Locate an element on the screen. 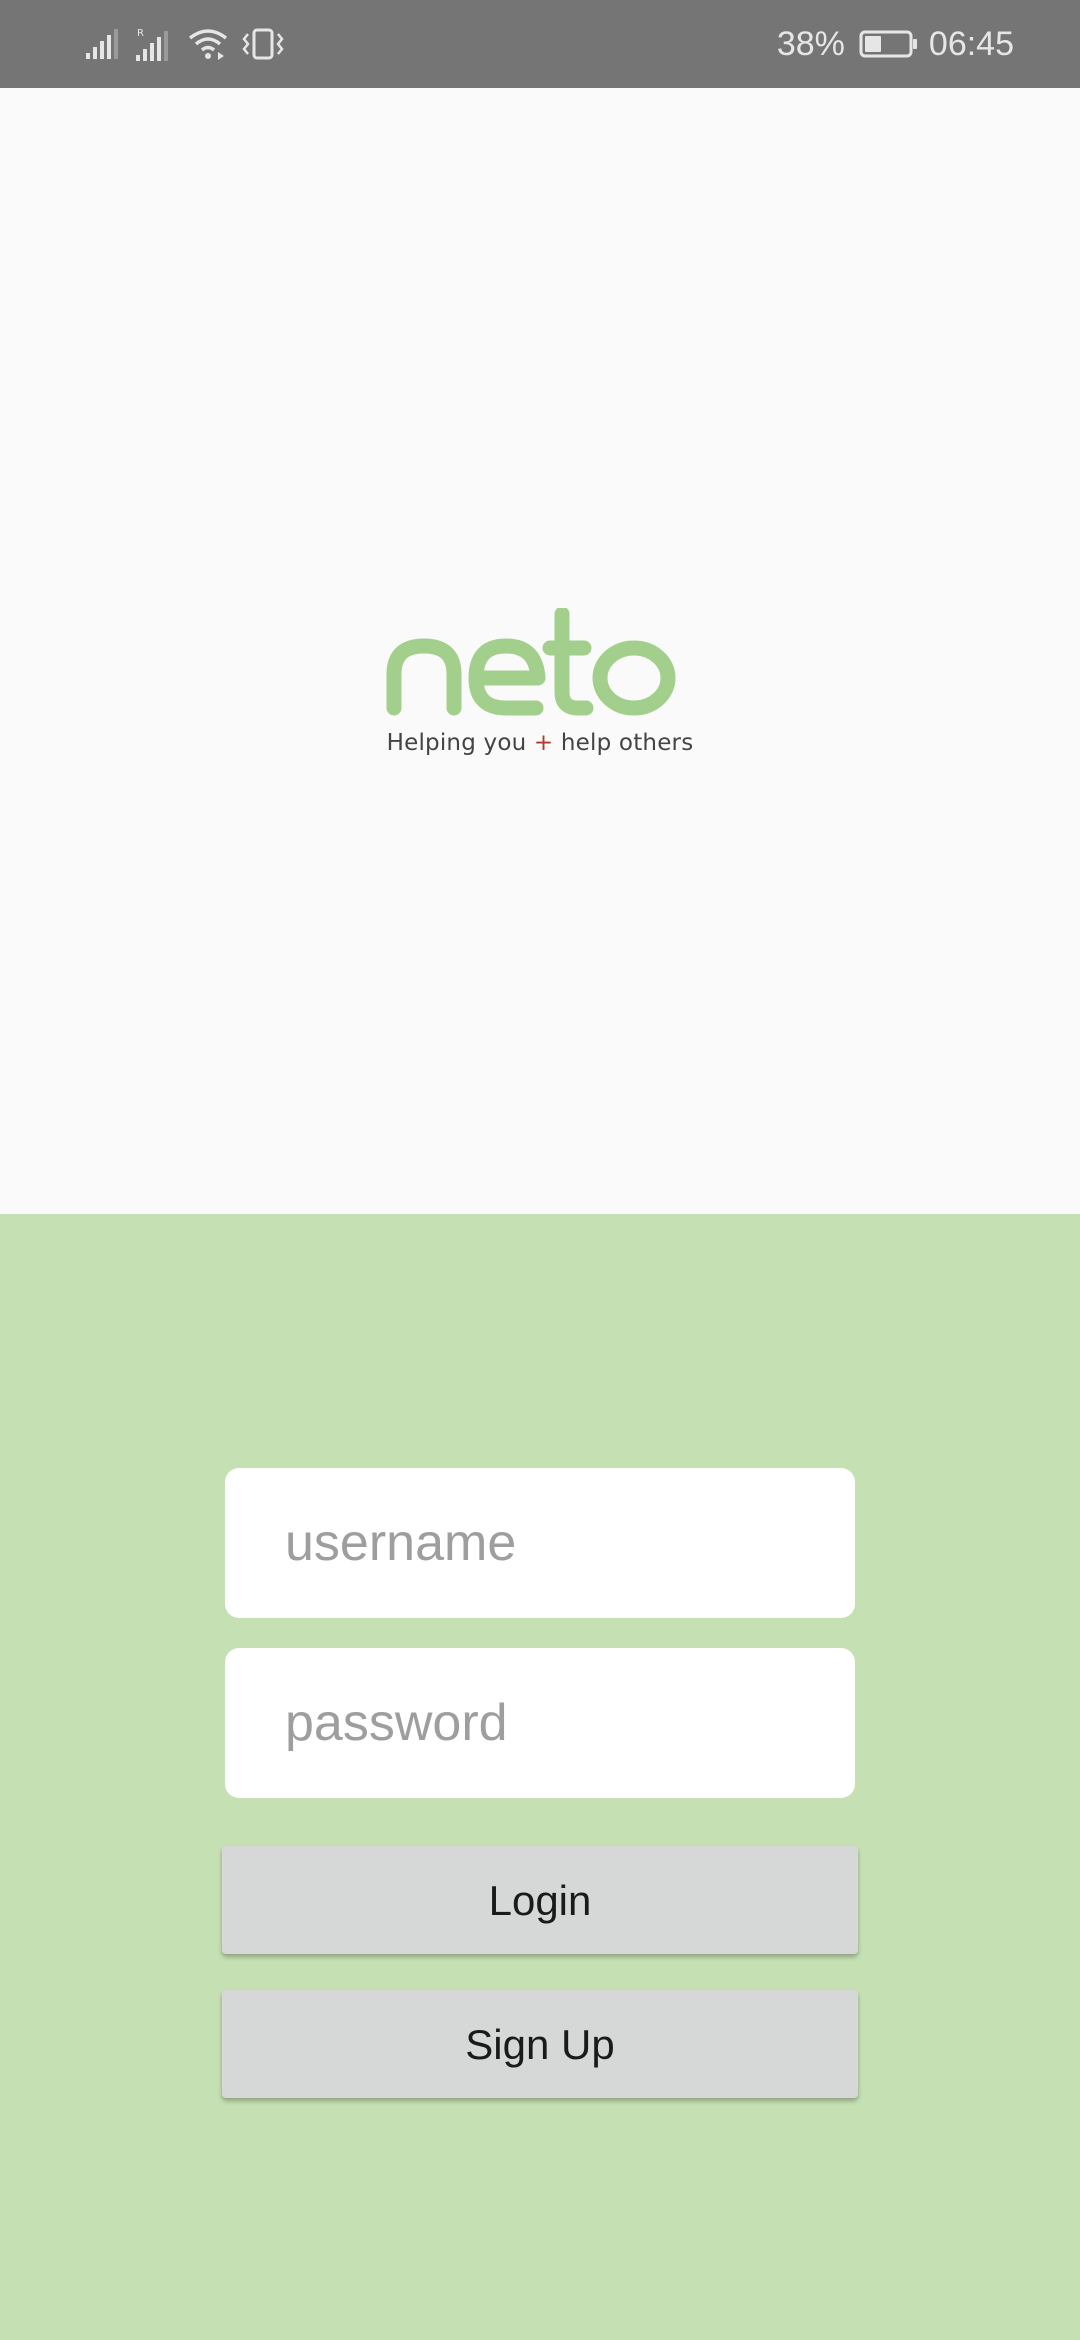 This screenshot has height=2340, width=1080. wifi-icon is located at coordinates (208, 44).